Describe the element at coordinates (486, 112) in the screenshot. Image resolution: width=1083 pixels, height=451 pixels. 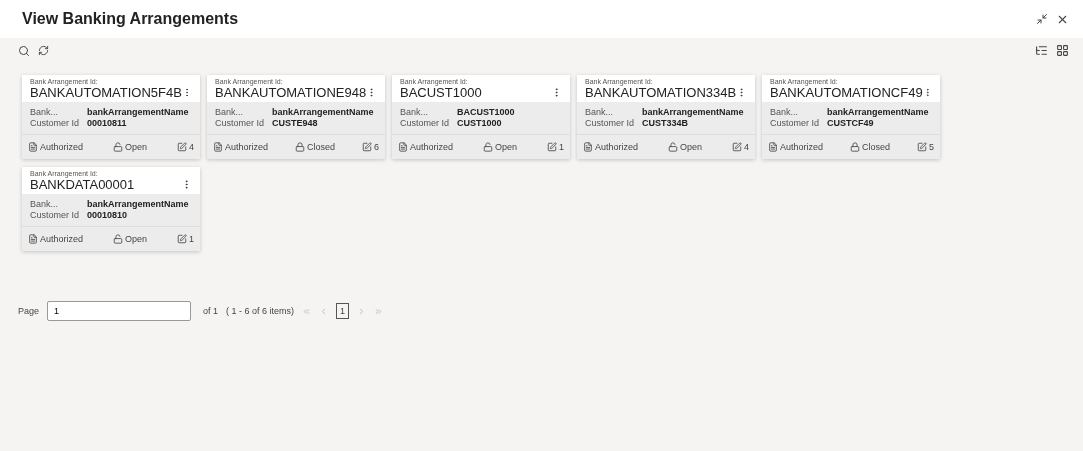
I see `field-value: BACUST1000` at that location.